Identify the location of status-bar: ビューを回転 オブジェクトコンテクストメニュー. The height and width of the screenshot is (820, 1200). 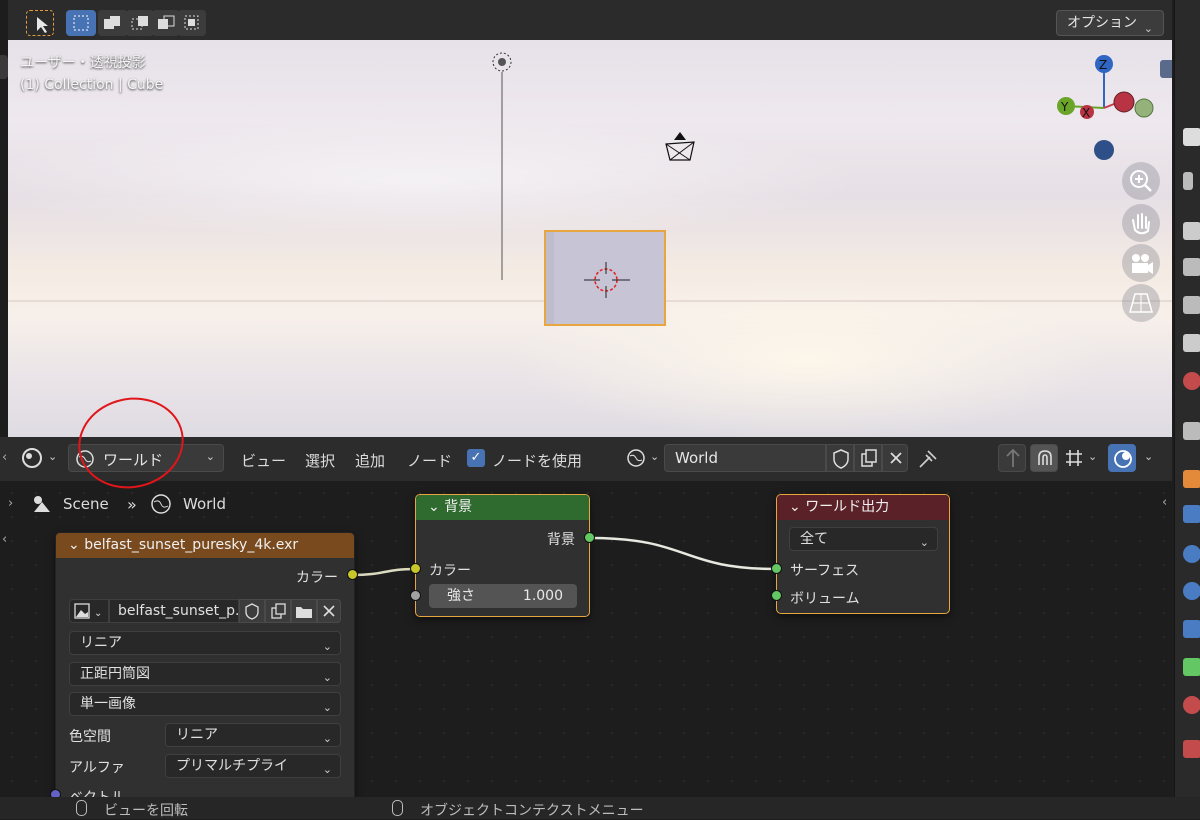
(600, 808).